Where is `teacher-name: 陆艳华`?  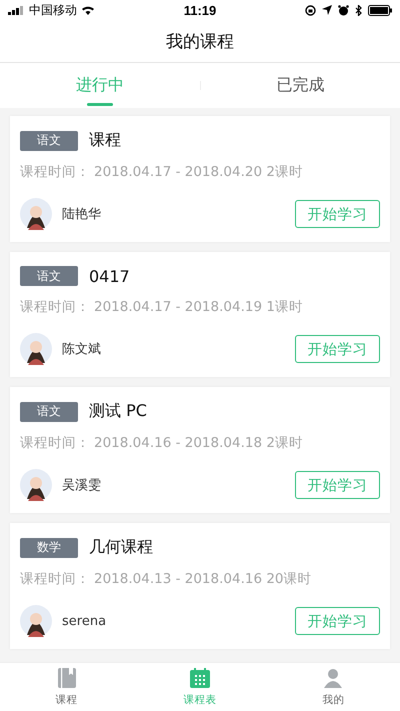 teacher-name: 陆艳华 is located at coordinates (82, 214).